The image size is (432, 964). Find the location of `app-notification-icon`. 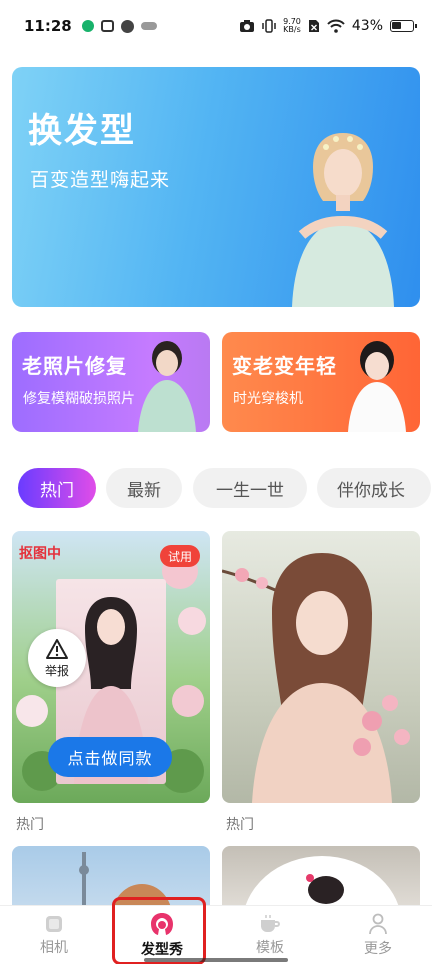

app-notification-icon is located at coordinates (107, 26).